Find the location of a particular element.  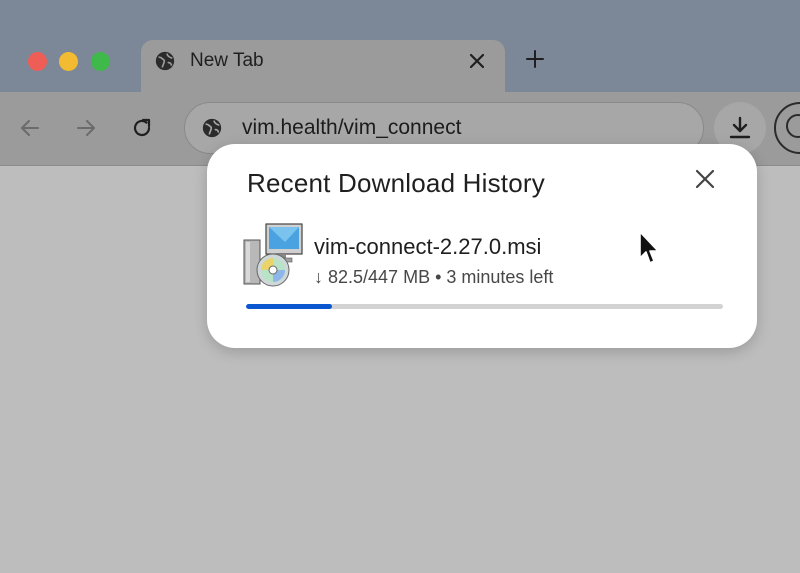

mouse-cursor-icon is located at coordinates (649, 247).